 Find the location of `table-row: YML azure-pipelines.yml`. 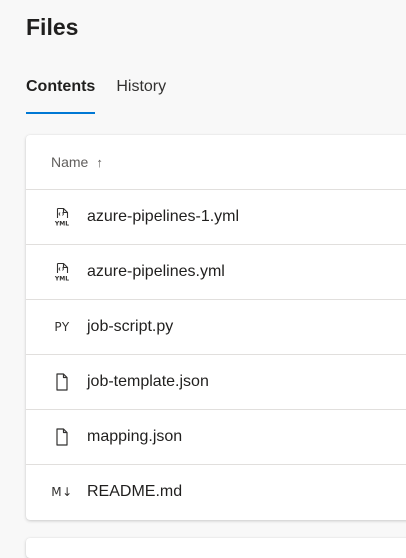

table-row: YML azure-pipelines.yml is located at coordinates (216, 272).